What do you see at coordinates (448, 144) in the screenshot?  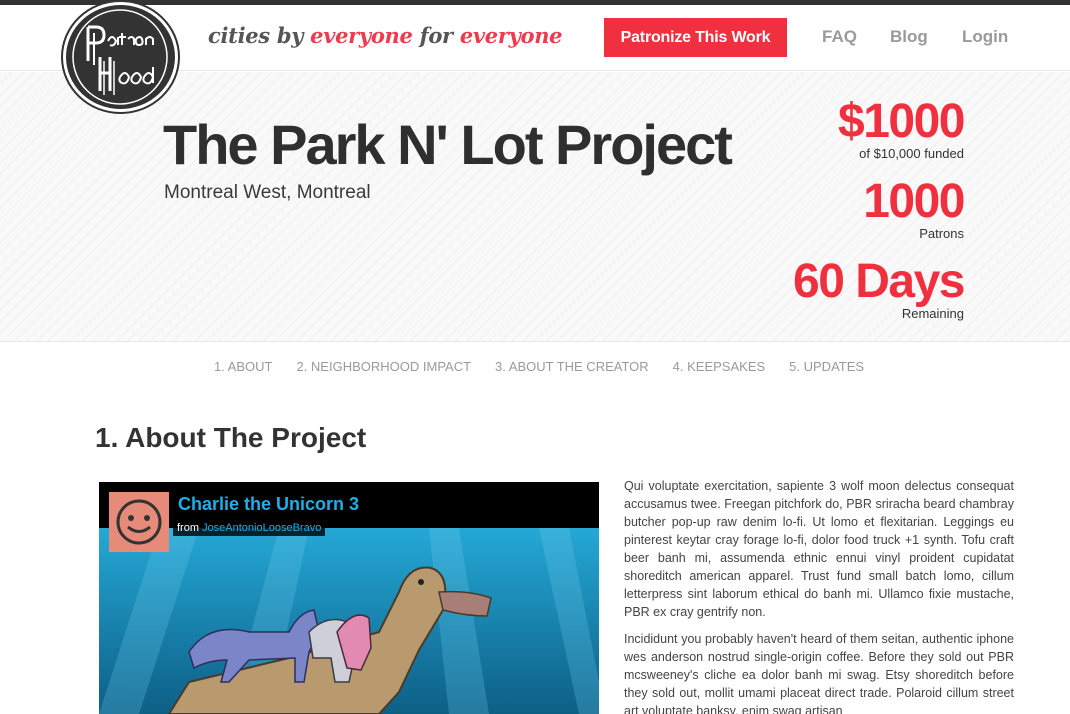 I see `project-title: The Park N' Lot Project` at bounding box center [448, 144].